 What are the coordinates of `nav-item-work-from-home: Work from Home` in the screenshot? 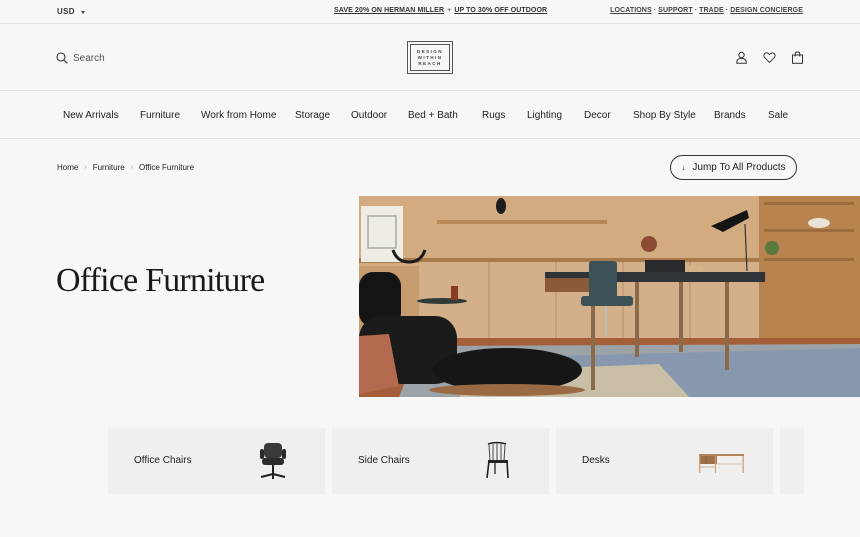 It's located at (238, 115).